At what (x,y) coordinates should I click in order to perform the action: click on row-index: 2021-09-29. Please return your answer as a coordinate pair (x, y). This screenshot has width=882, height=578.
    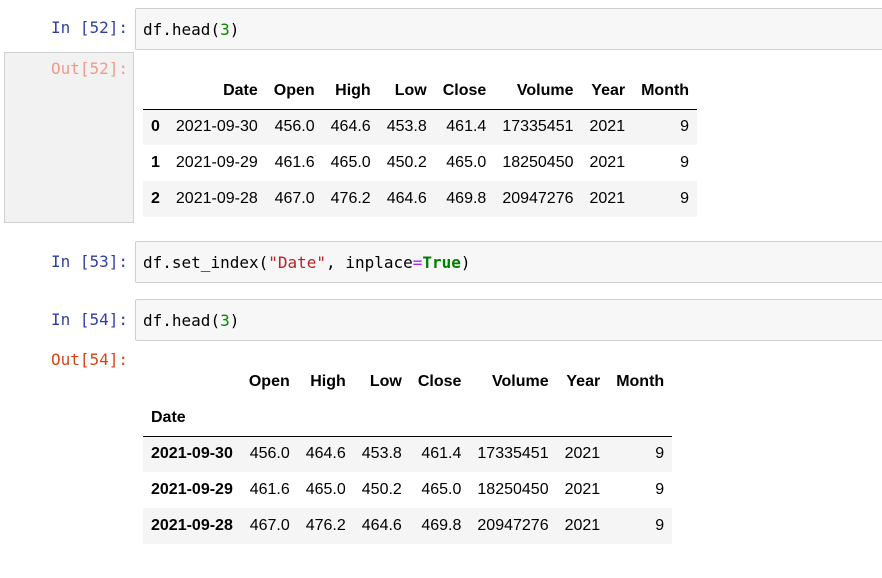
    Looking at the image, I should click on (192, 489).